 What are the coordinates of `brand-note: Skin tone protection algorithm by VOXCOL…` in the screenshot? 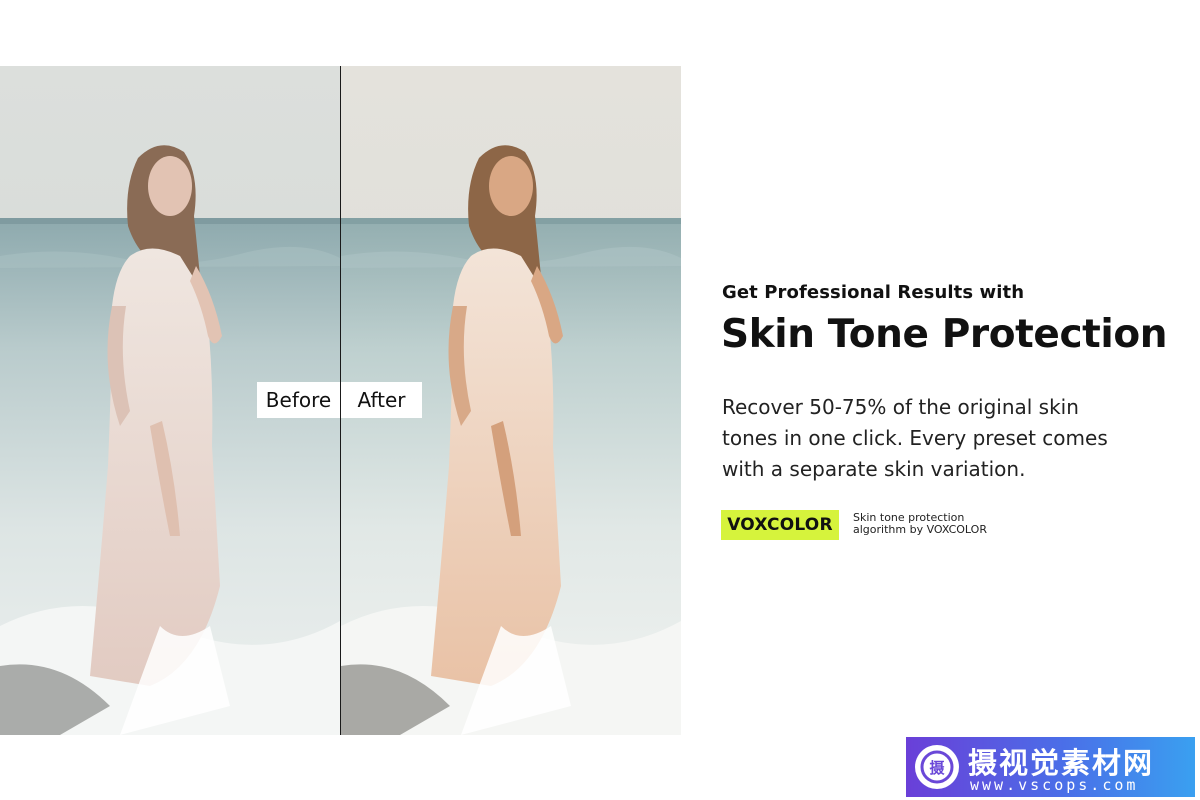 It's located at (920, 523).